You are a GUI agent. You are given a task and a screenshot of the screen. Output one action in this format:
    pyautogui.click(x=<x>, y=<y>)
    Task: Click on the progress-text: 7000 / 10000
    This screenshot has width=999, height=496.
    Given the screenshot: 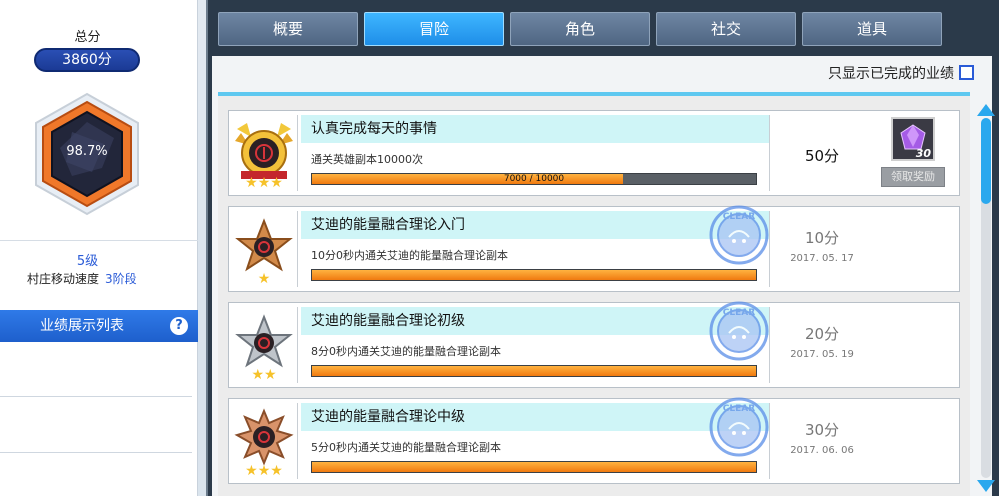 What is the action you would take?
    pyautogui.click(x=534, y=179)
    